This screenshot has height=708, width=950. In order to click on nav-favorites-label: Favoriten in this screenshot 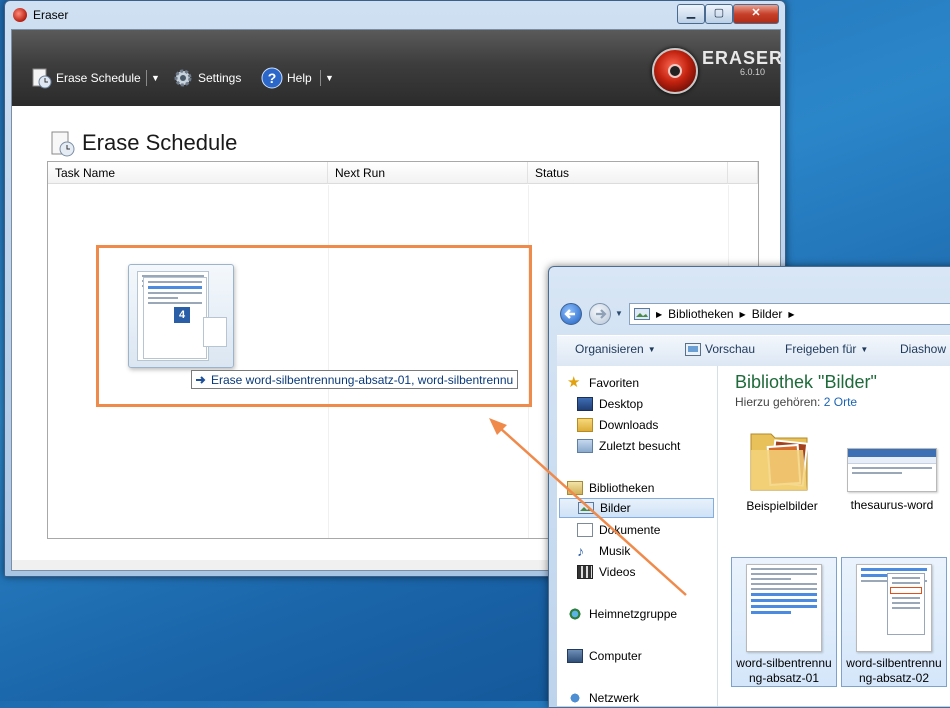, I will do `click(614, 383)`.